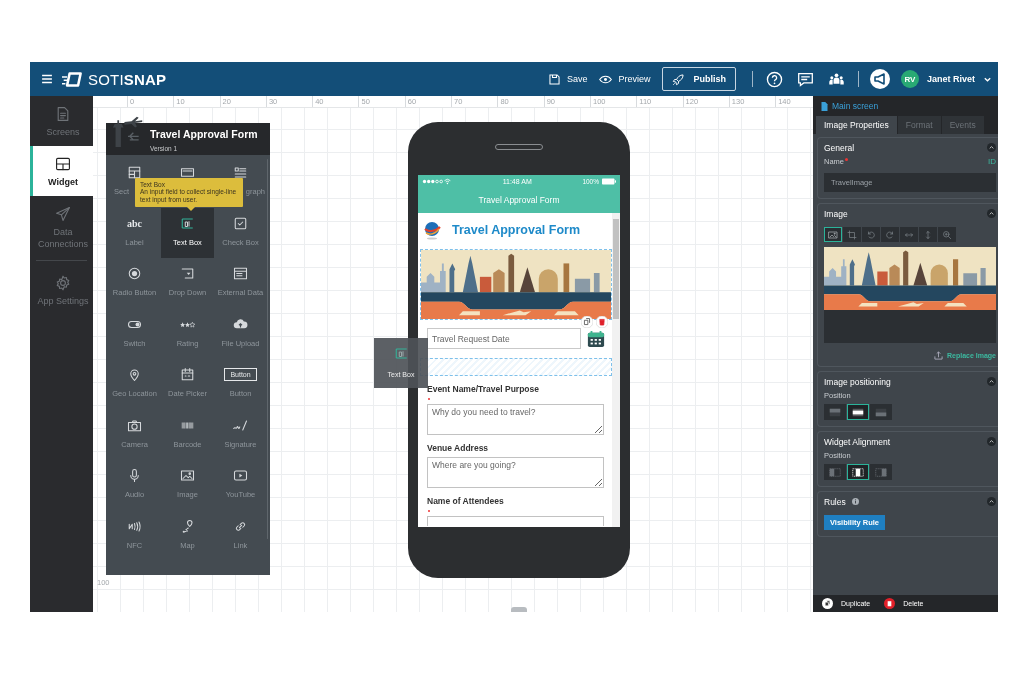 This screenshot has height=683, width=1024. What do you see at coordinates (516, 230) in the screenshot?
I see `form-heading: Travel Approval Form` at bounding box center [516, 230].